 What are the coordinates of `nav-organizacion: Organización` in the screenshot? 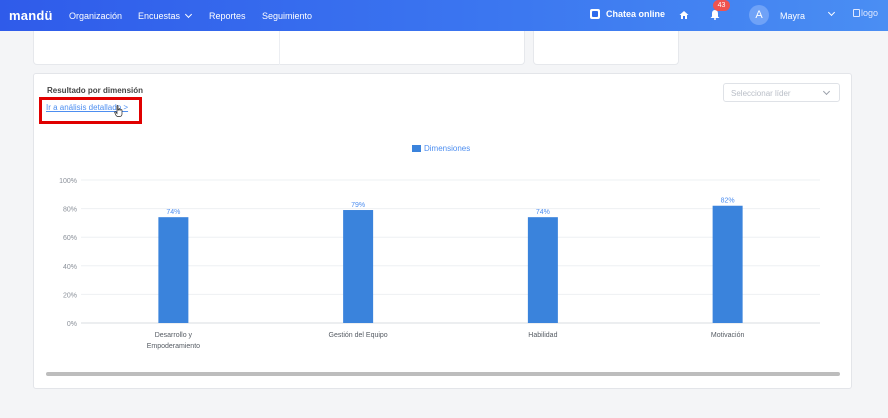 It's located at (95, 16).